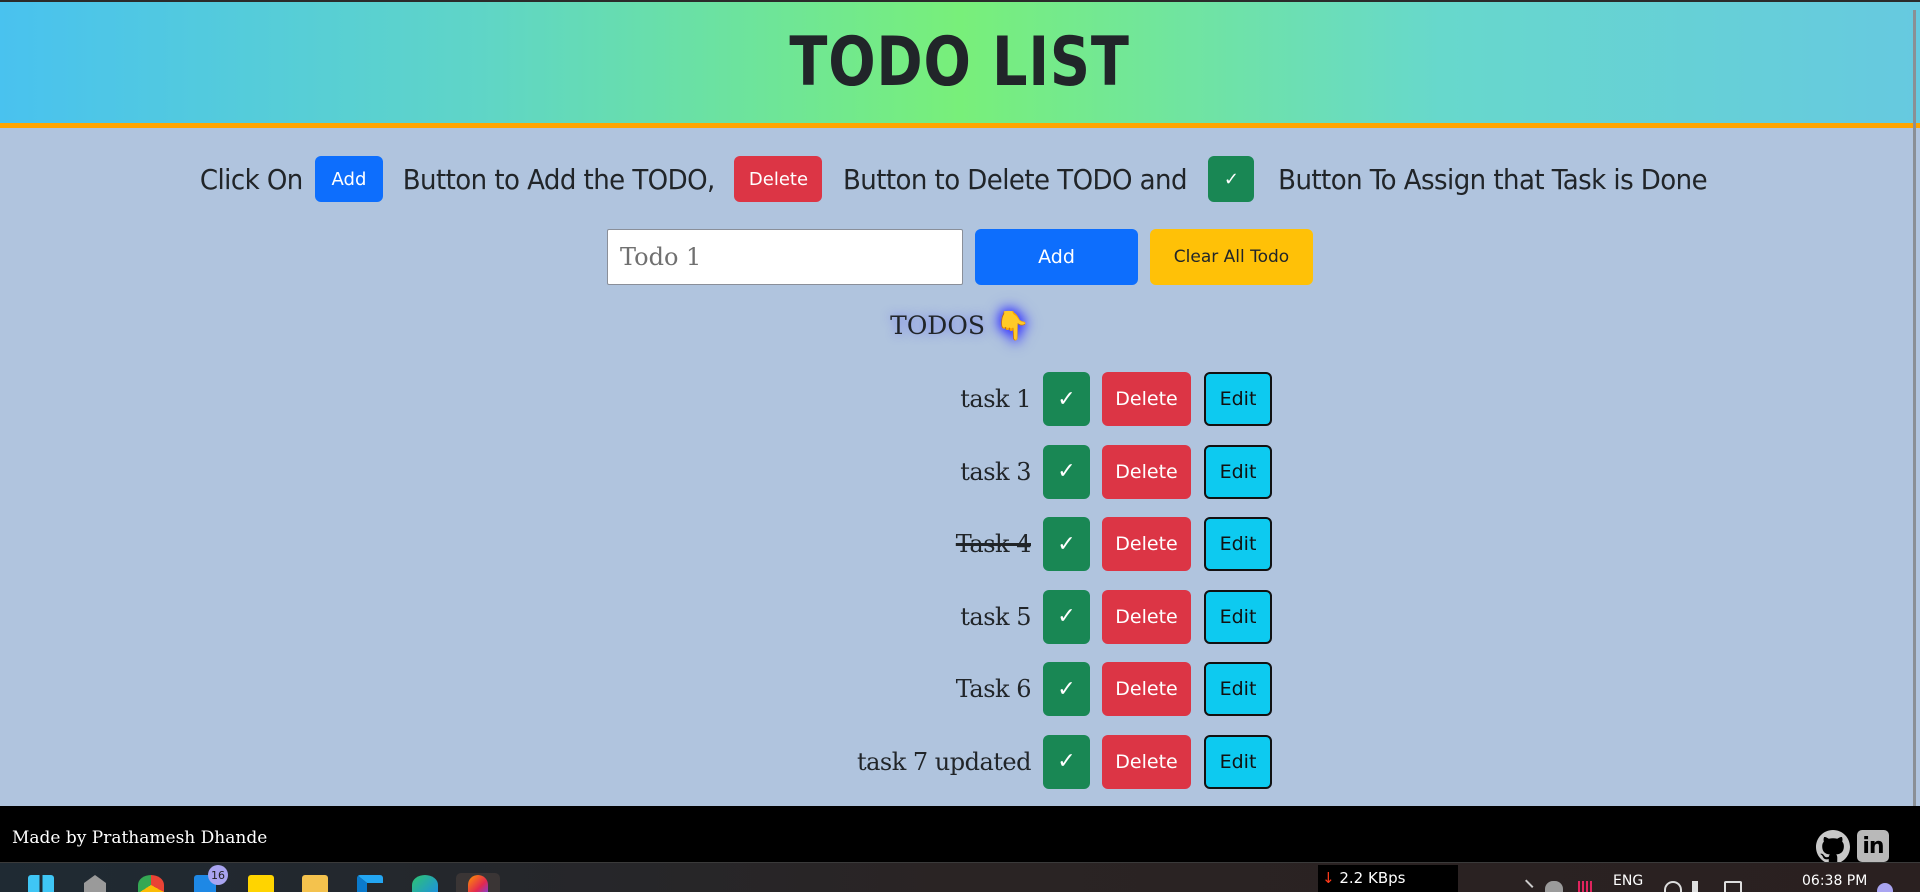 This screenshot has height=892, width=1920. What do you see at coordinates (1015, 179) in the screenshot?
I see `instructions-text-3: Button to Delete TODO and` at bounding box center [1015, 179].